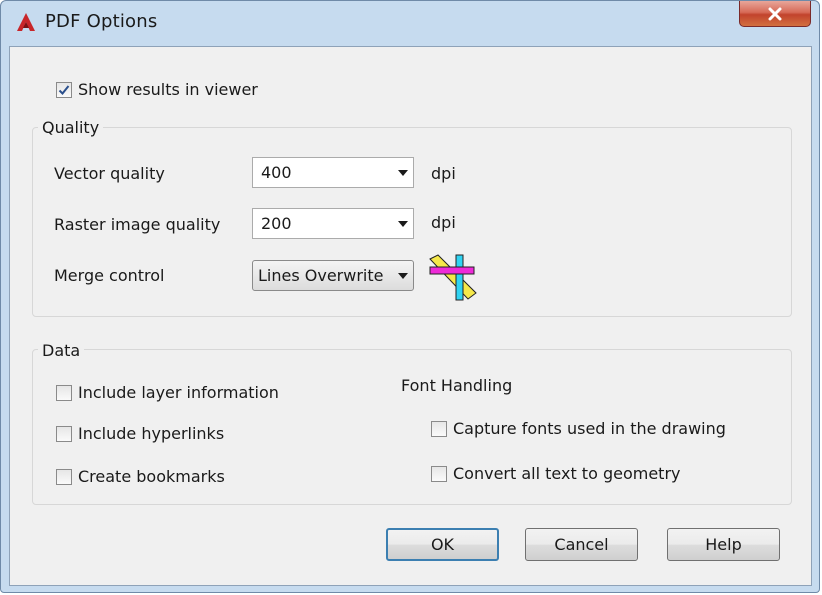 This screenshot has width=822, height=595. What do you see at coordinates (137, 224) in the screenshot?
I see `raster-quality-label: Raster image quality` at bounding box center [137, 224].